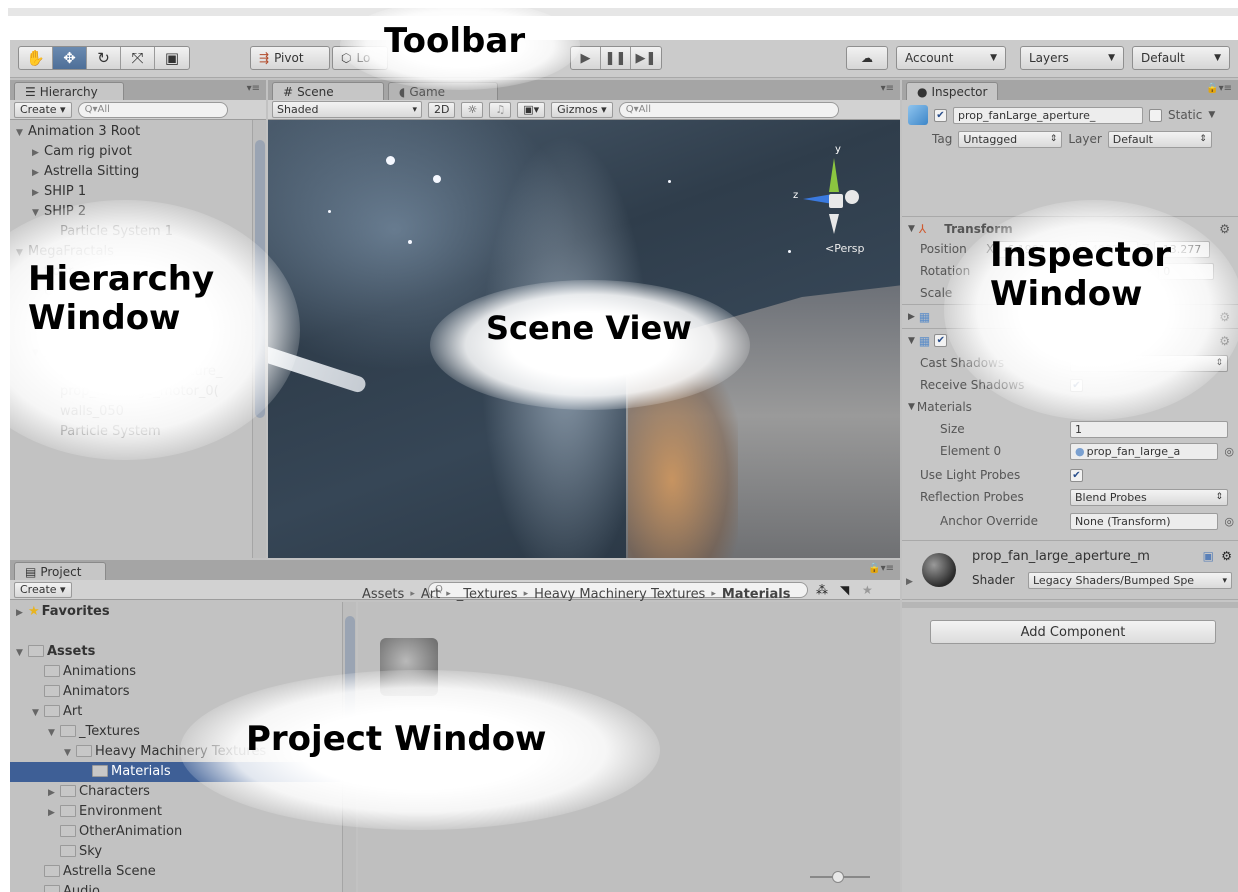 Image resolution: width=1238 pixels, height=892 pixels. I want to click on active-checkbox: ✔, so click(940, 115).